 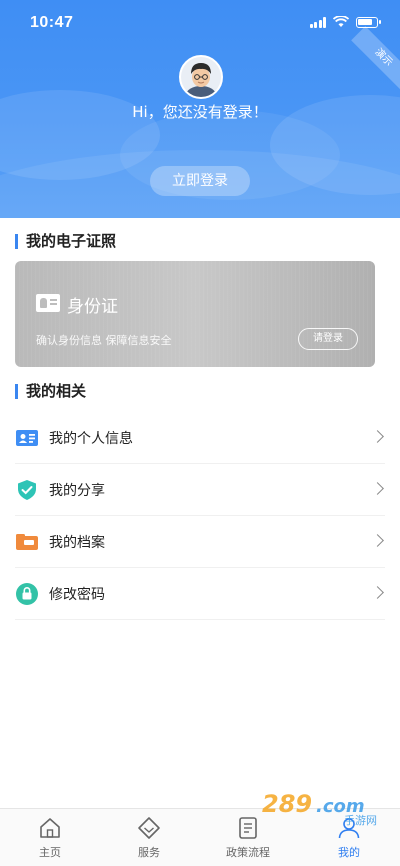 I want to click on shield-check-icon, so click(x=27, y=490).